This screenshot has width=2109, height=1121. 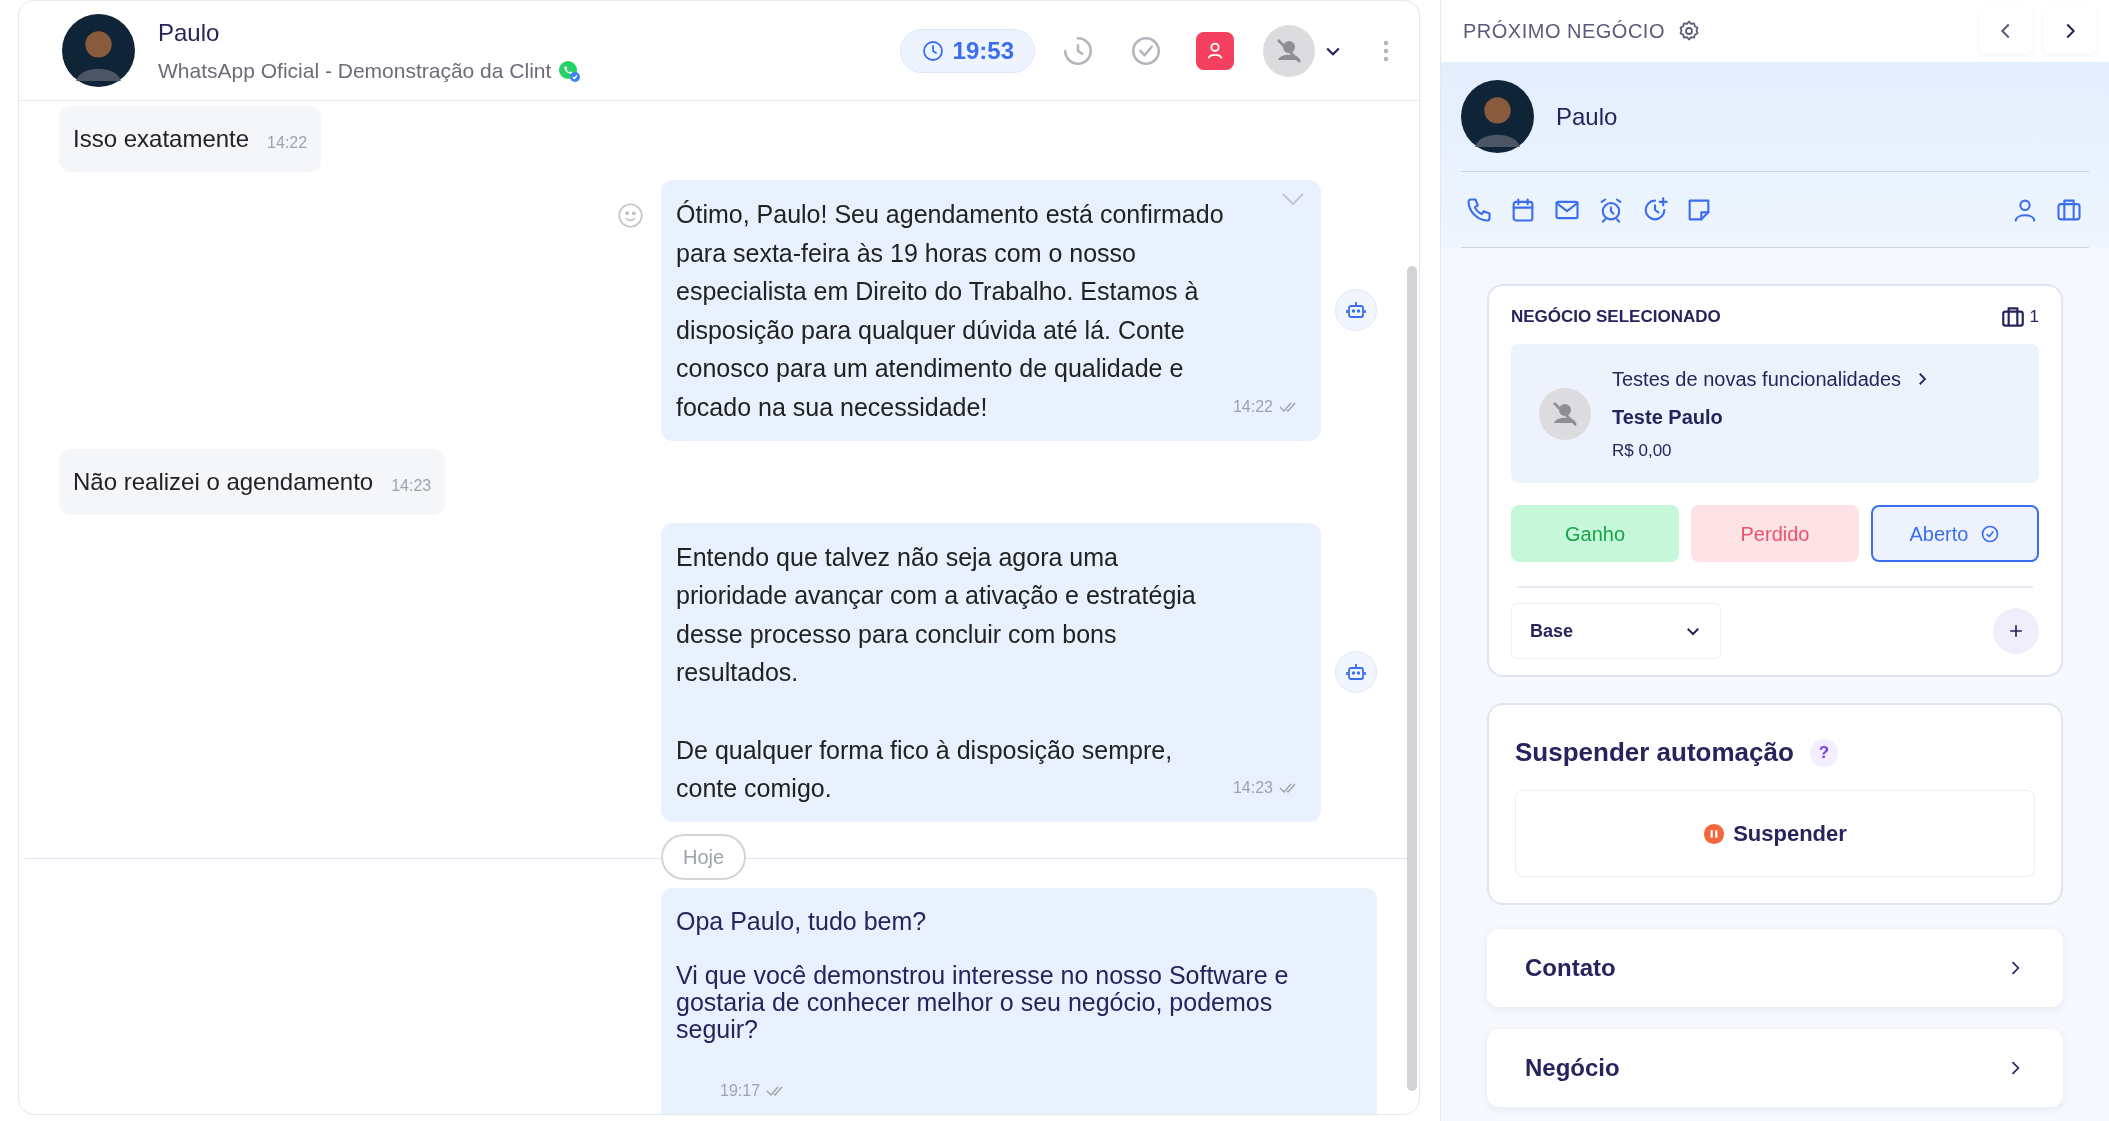 I want to click on deal-name: Teste Paulo, so click(x=1668, y=417).